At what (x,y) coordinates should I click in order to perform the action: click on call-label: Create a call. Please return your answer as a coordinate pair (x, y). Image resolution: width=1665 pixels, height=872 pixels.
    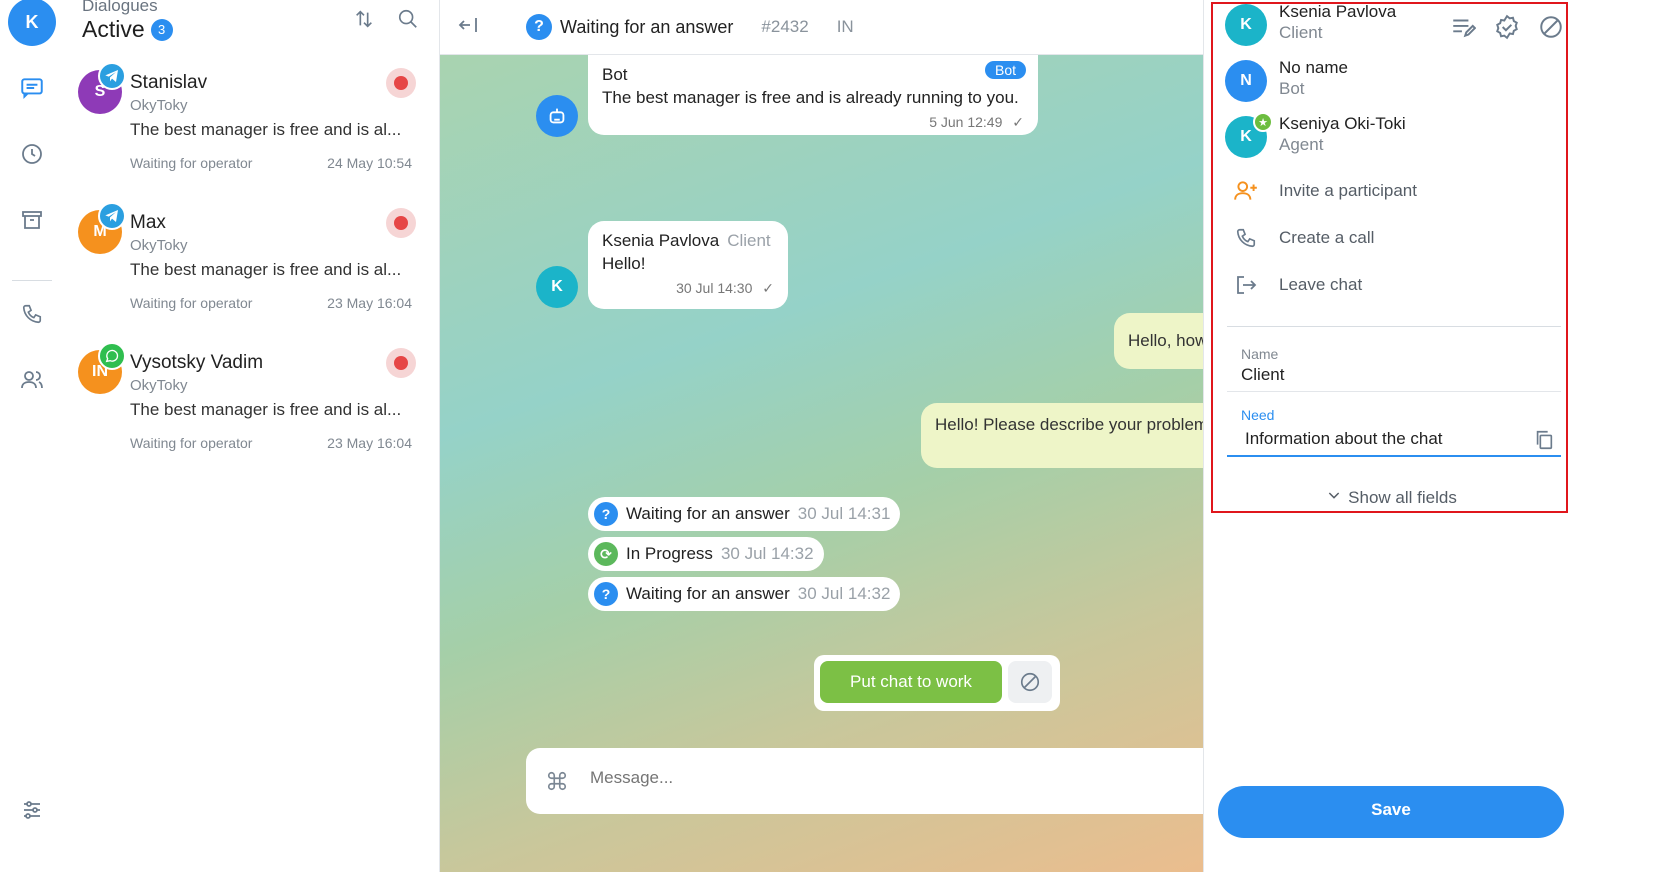
    Looking at the image, I should click on (1327, 237).